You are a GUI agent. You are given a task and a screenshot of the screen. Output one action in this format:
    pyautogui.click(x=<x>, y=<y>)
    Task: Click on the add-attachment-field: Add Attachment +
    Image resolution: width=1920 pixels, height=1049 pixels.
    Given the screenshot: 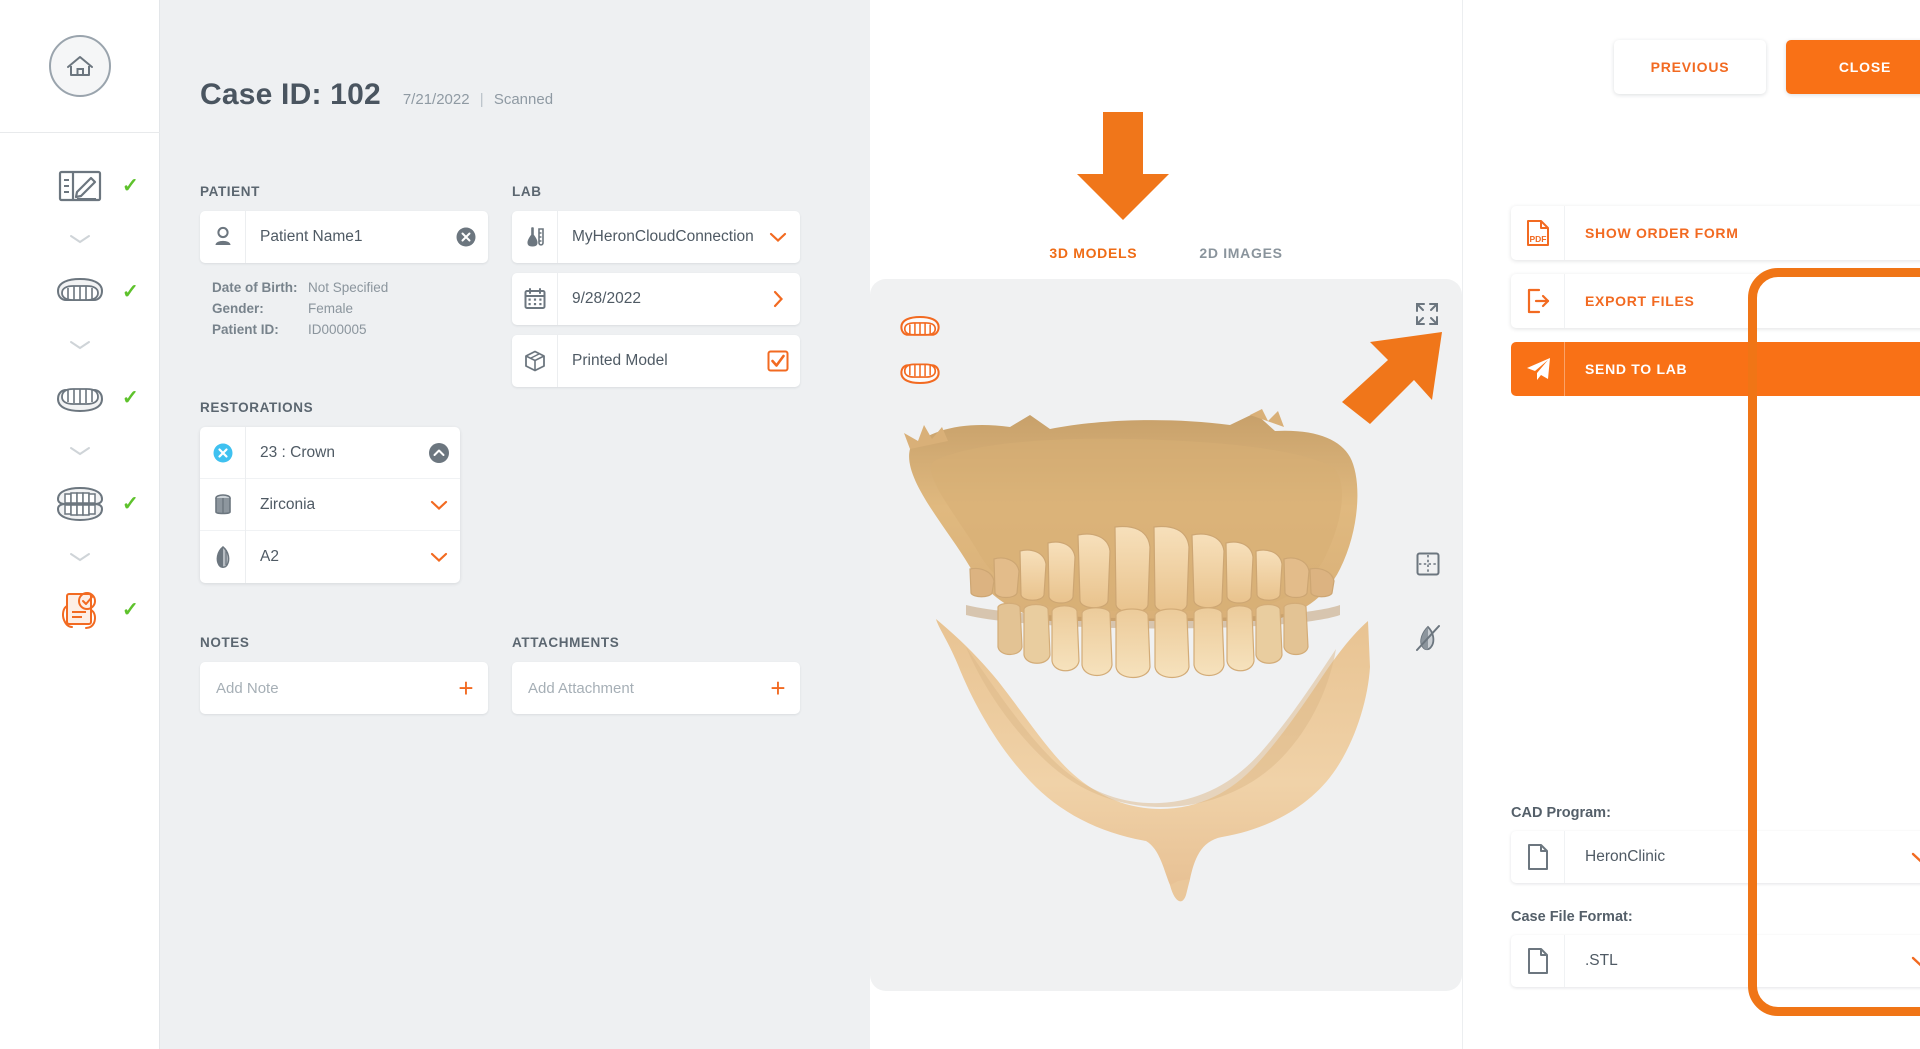 What is the action you would take?
    pyautogui.click(x=656, y=688)
    